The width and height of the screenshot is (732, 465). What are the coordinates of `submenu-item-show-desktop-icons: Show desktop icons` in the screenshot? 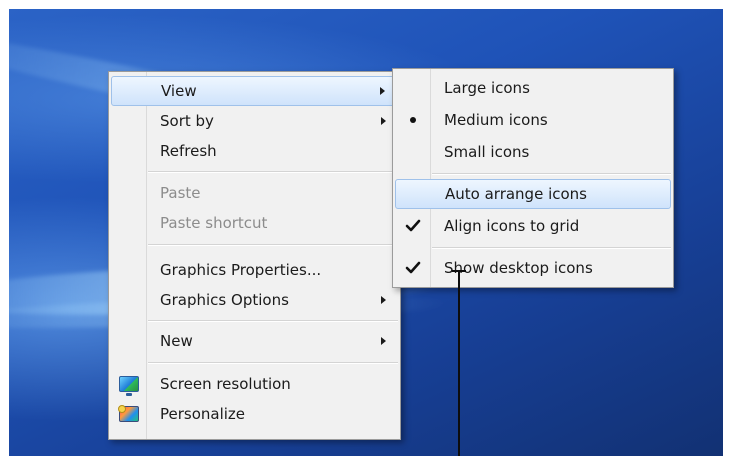 It's located at (533, 268).